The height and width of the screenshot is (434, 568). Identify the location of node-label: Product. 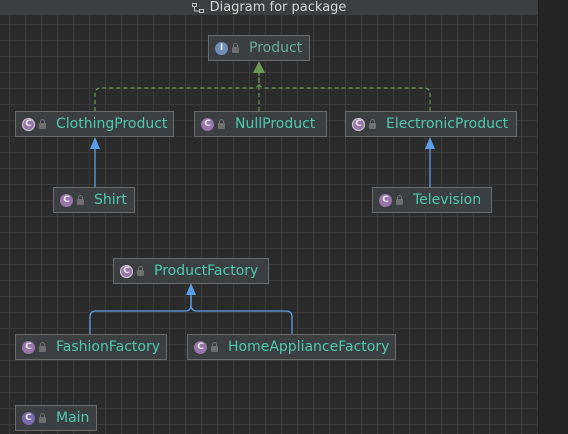
(276, 48).